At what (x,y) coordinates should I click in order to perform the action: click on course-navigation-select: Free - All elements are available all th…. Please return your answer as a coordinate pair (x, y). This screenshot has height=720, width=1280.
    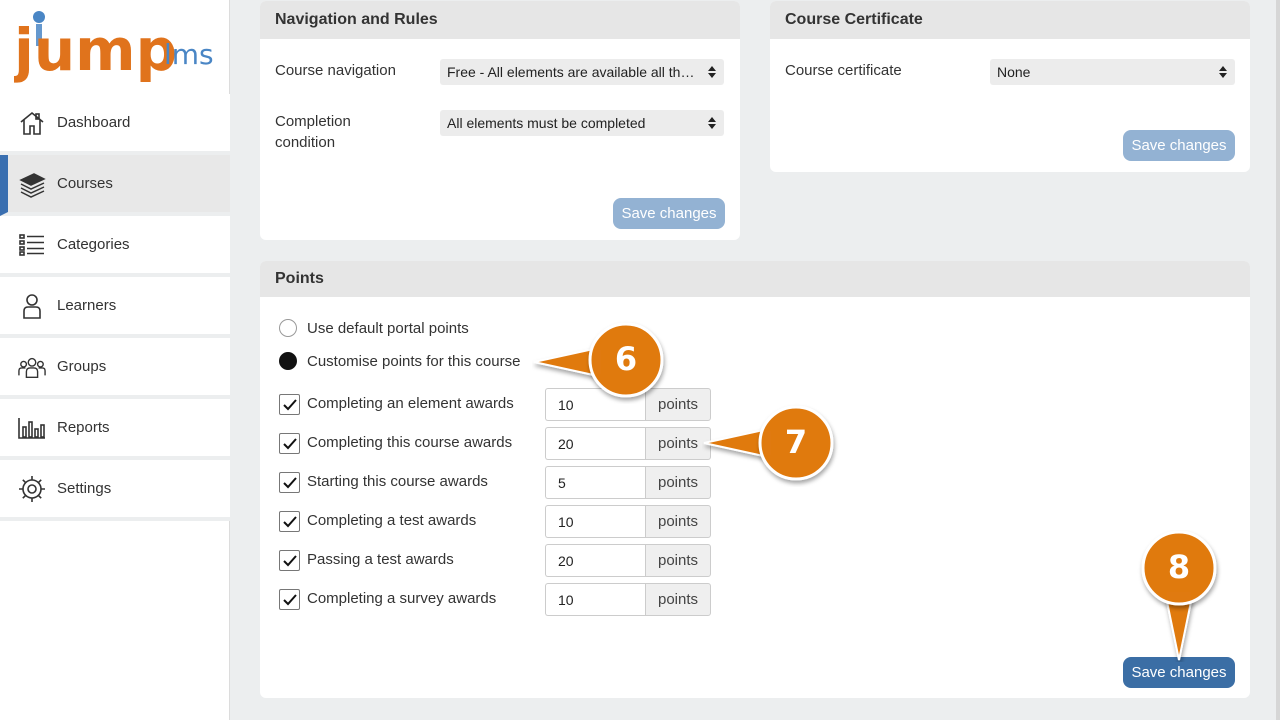
    Looking at the image, I should click on (582, 72).